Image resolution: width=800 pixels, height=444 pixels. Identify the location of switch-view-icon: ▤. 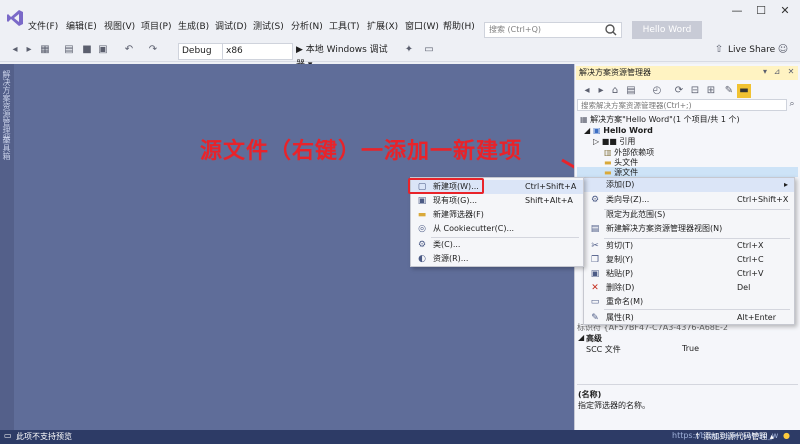
(631, 91).